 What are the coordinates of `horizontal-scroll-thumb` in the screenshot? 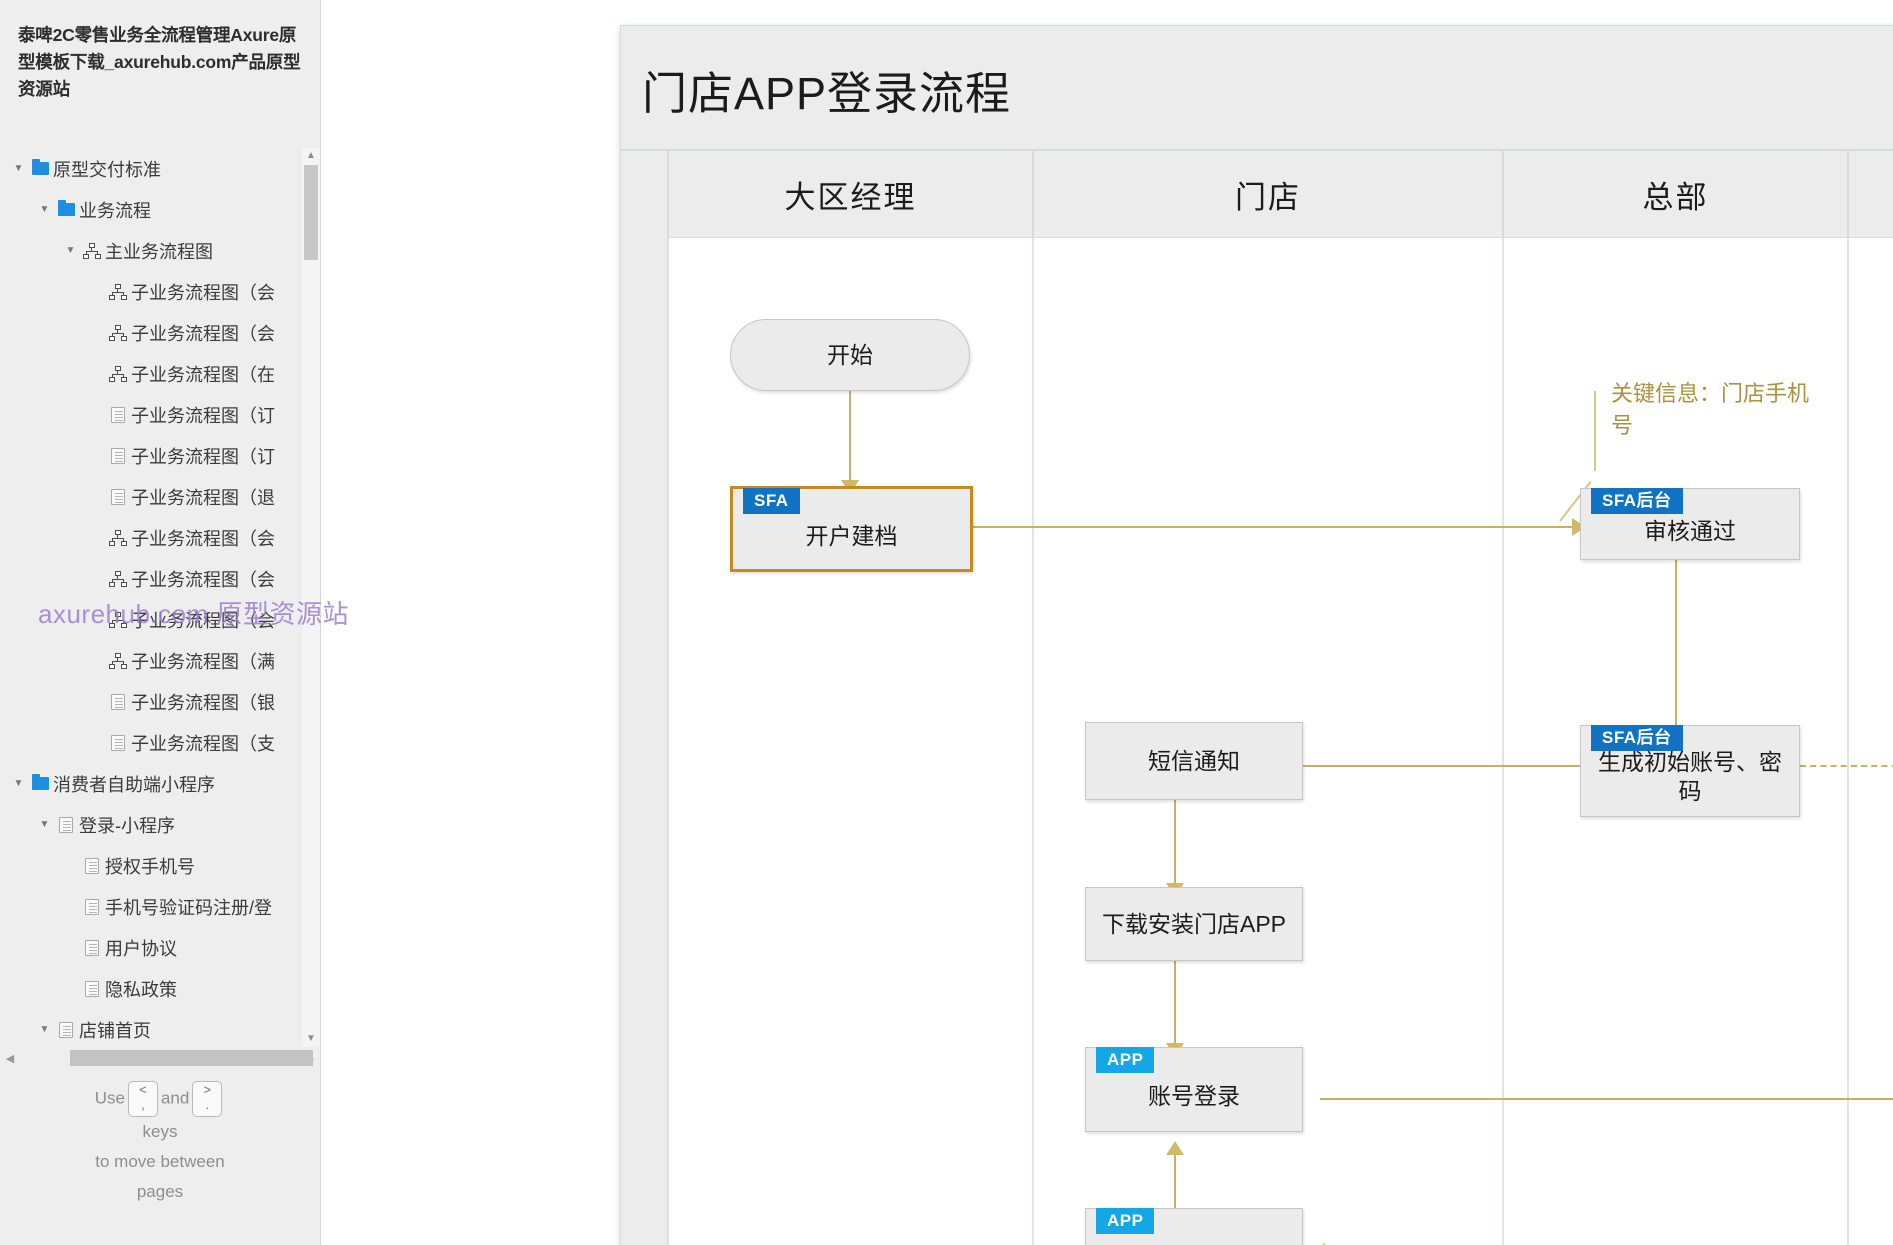 It's located at (191, 1058).